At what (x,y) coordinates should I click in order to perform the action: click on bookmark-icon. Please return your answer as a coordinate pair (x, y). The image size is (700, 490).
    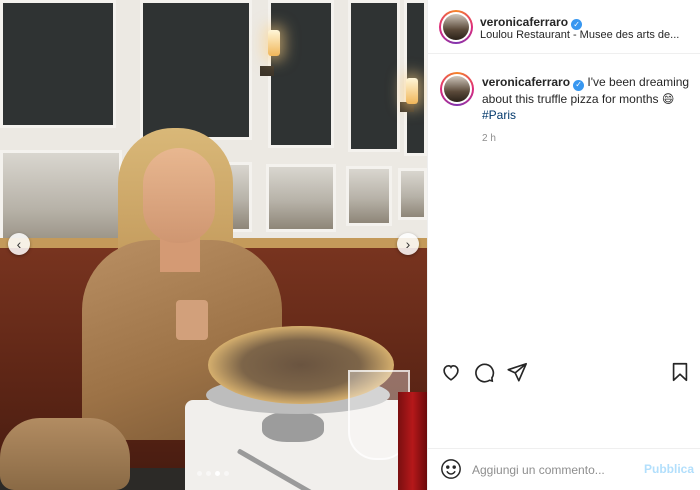
    Looking at the image, I should click on (680, 372).